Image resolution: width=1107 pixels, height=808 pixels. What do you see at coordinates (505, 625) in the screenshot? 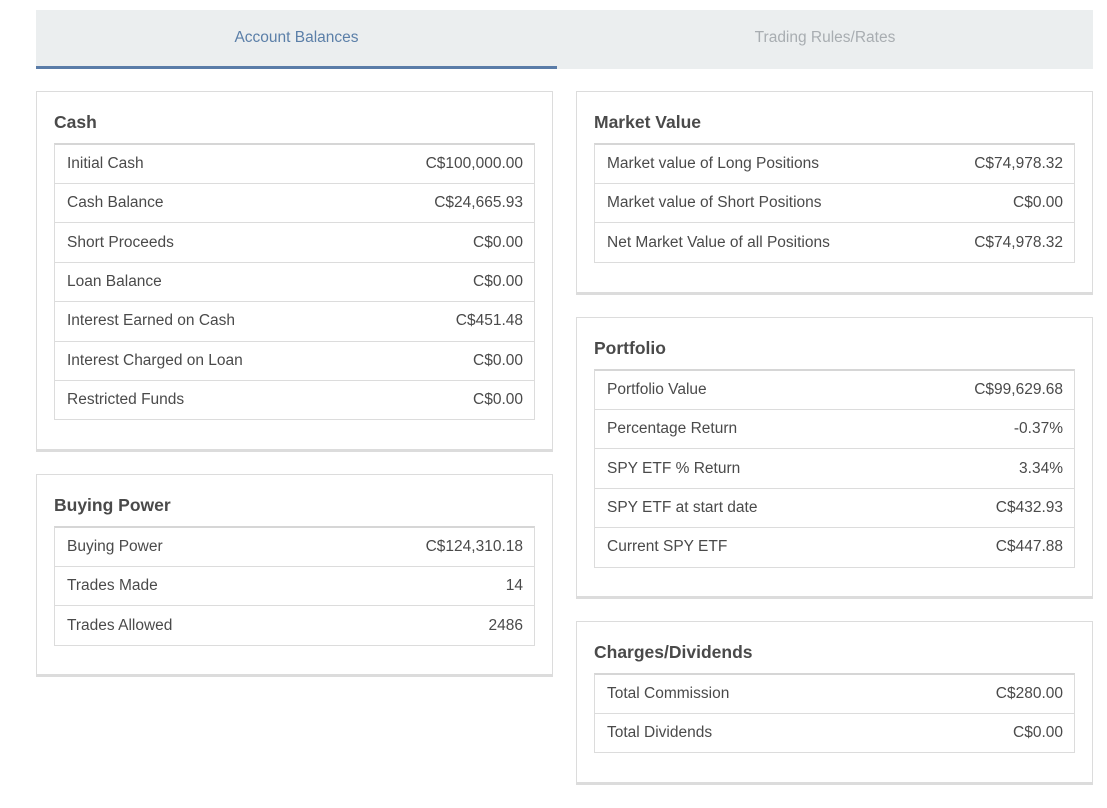
I see `row-value: 2486` at bounding box center [505, 625].